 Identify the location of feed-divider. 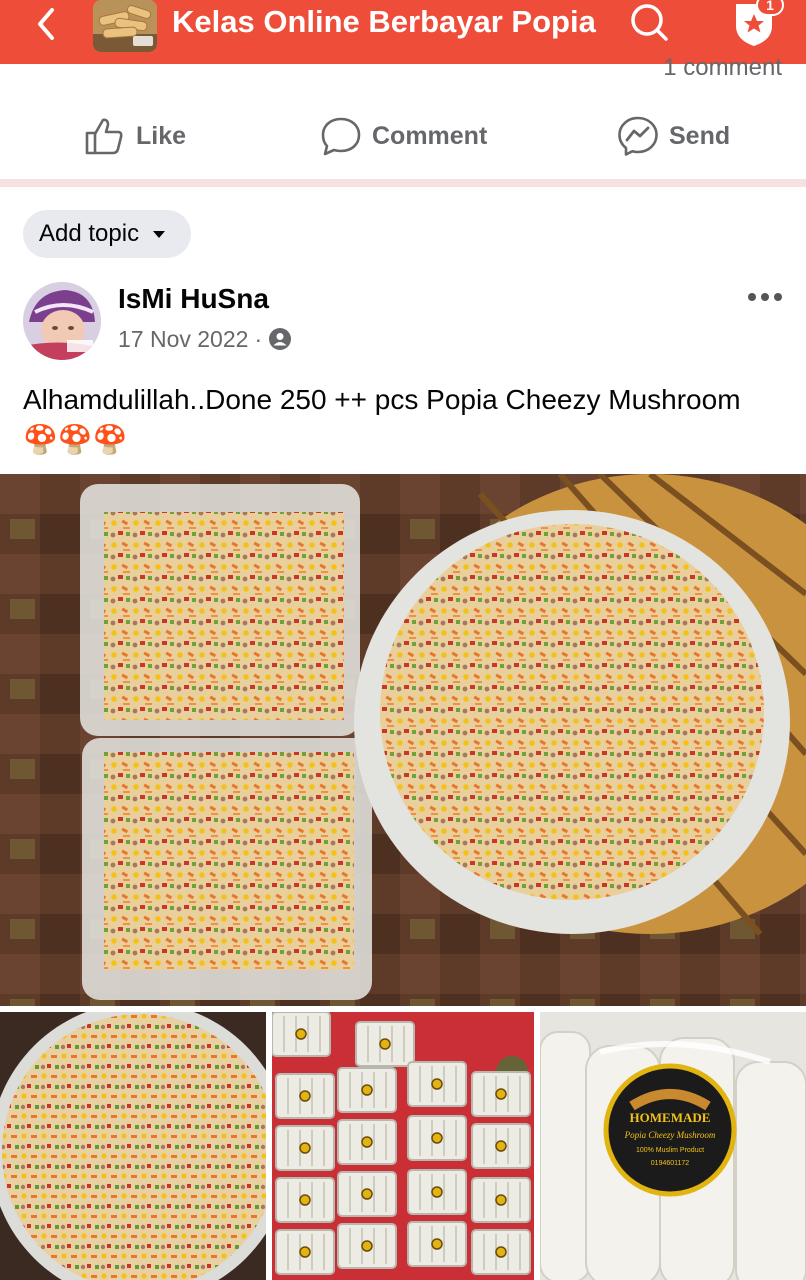
(403, 183).